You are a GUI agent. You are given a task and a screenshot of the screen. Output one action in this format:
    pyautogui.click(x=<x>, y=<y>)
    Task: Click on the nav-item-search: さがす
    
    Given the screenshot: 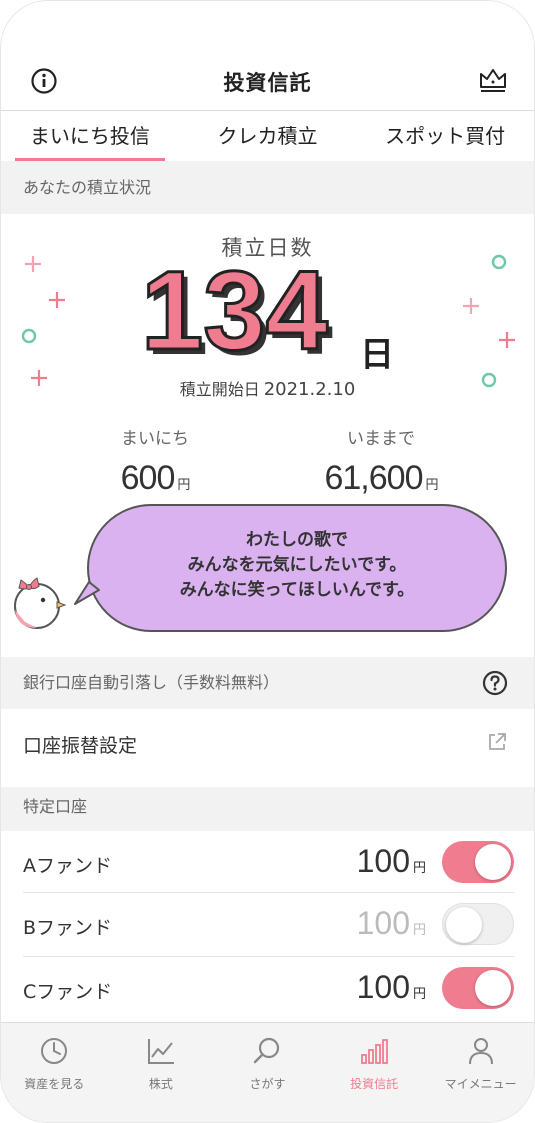 What is the action you would take?
    pyautogui.click(x=267, y=1072)
    